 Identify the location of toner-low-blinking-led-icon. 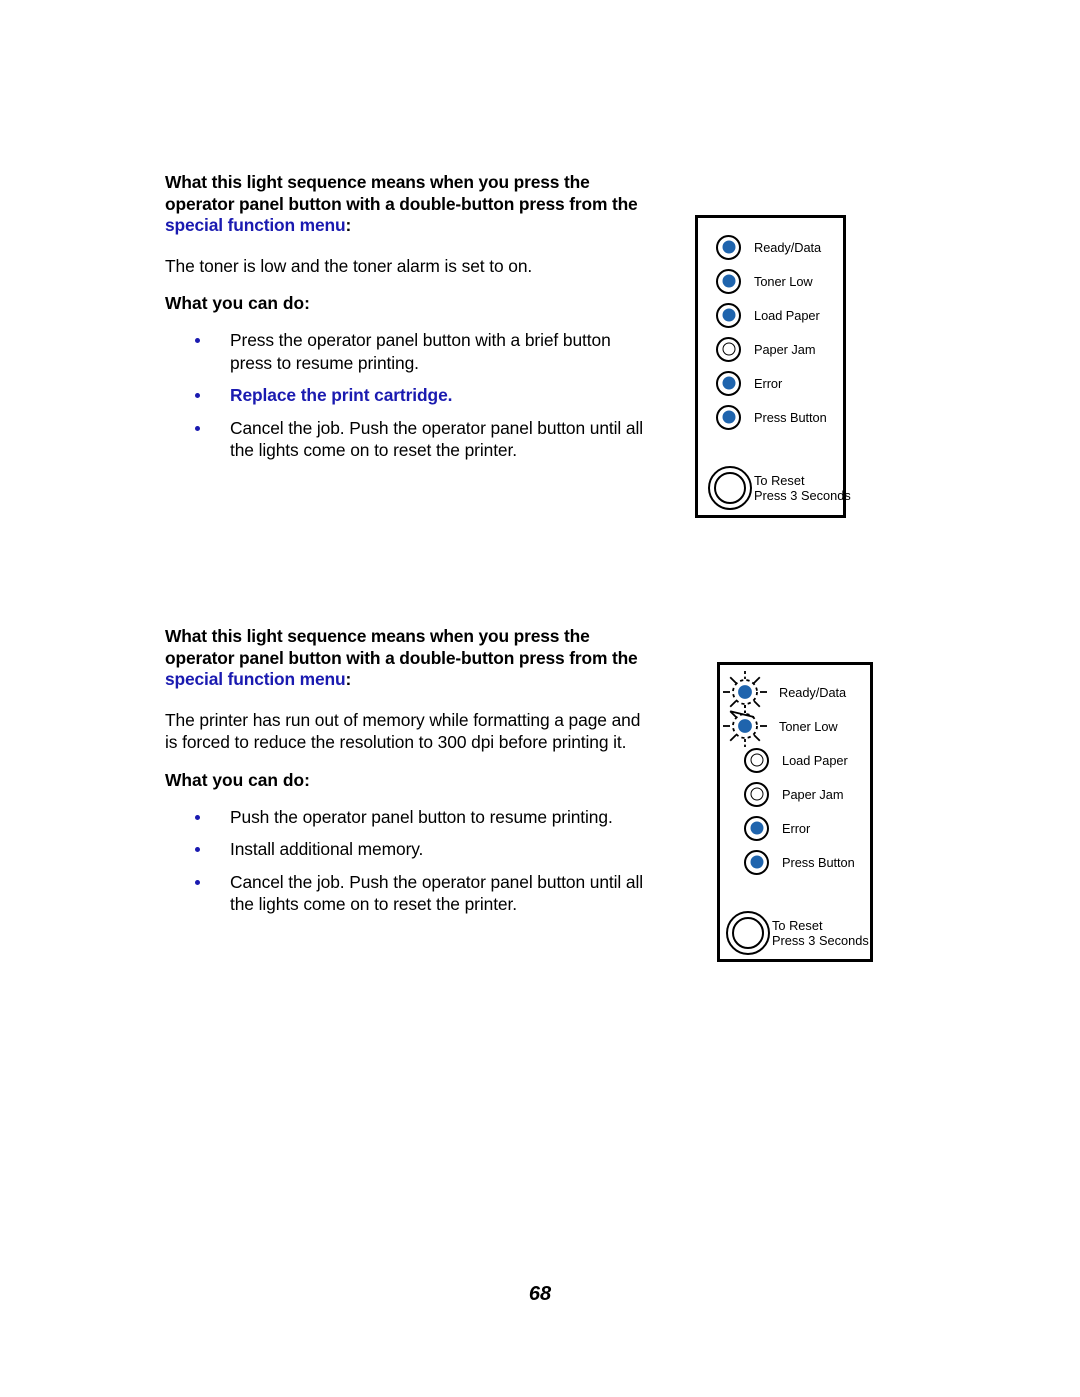
(744, 726).